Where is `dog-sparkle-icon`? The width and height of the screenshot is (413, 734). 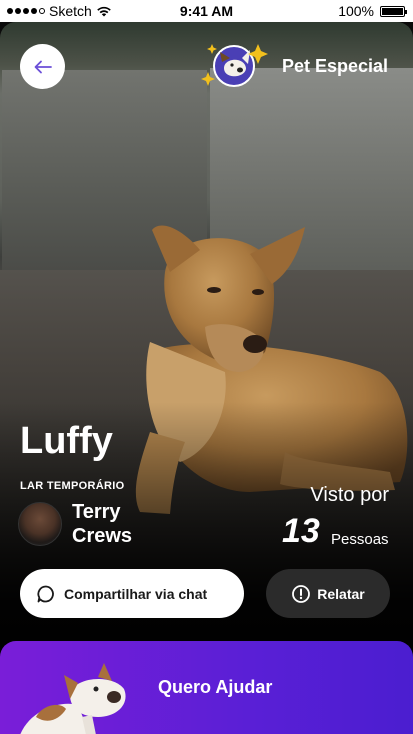 dog-sparkle-icon is located at coordinates (234, 65).